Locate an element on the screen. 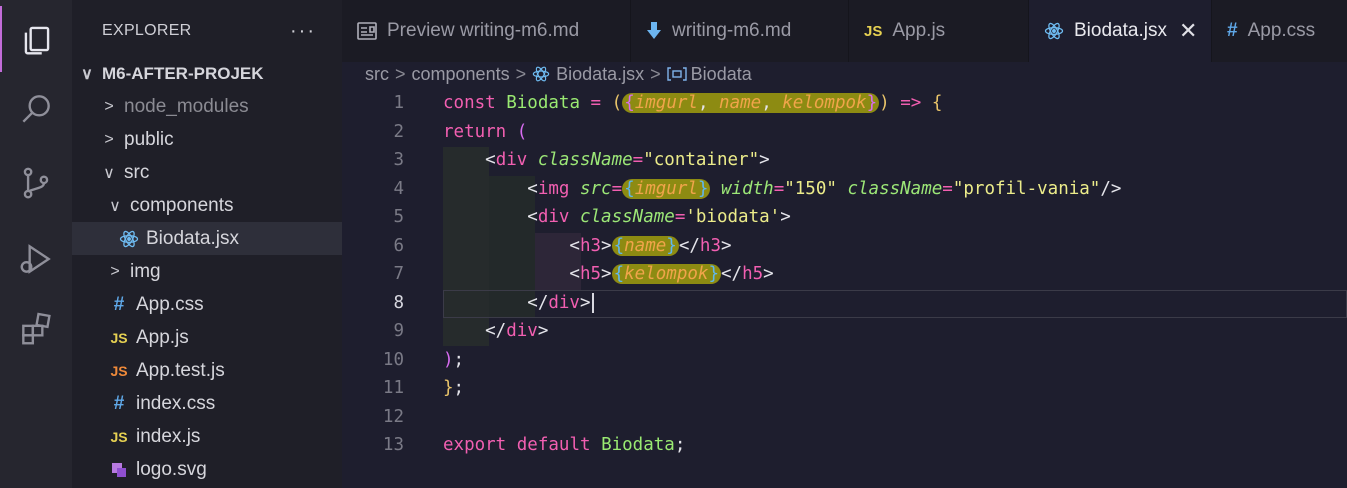 This screenshot has height=488, width=1347. line-number: 1 is located at coordinates (398, 103).